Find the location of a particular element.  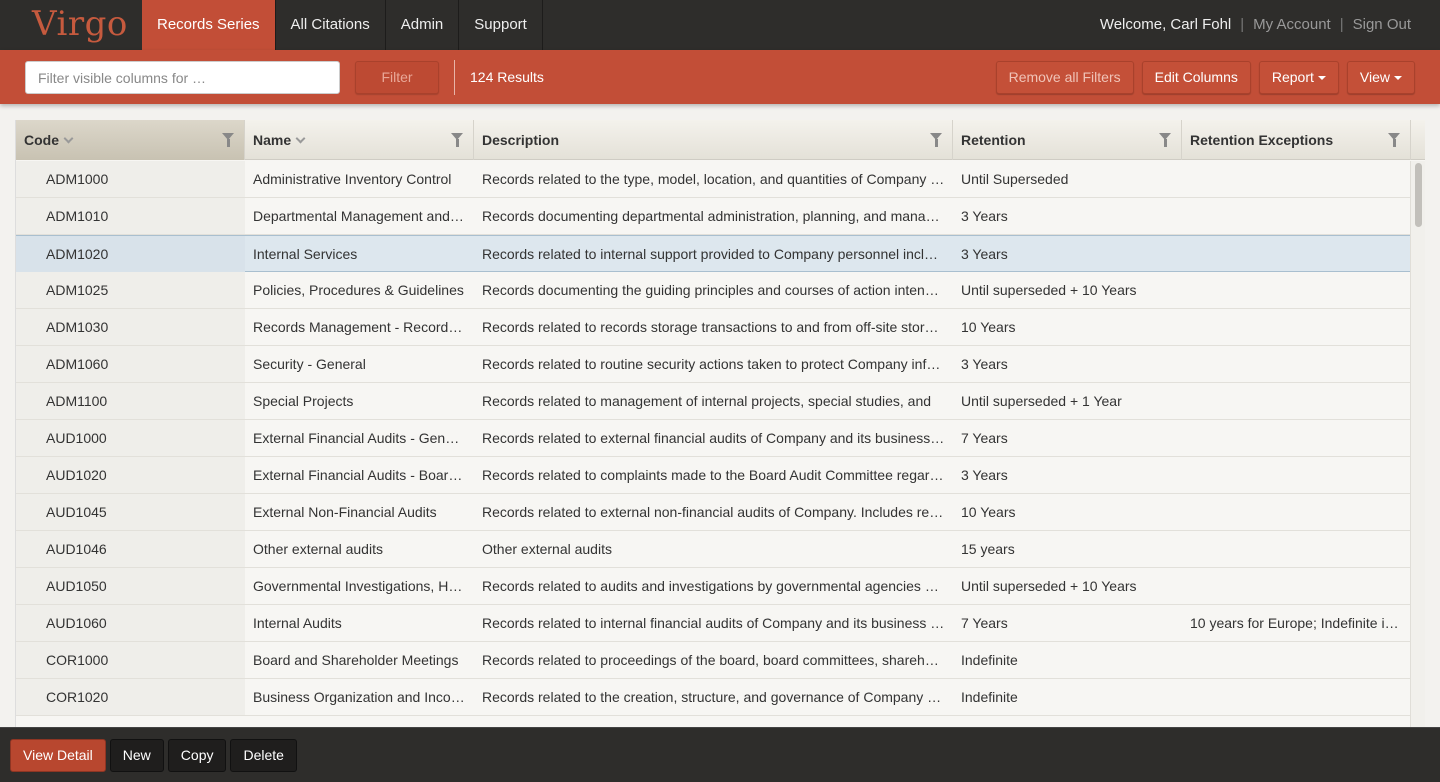

nav-support: Support is located at coordinates (501, 25).